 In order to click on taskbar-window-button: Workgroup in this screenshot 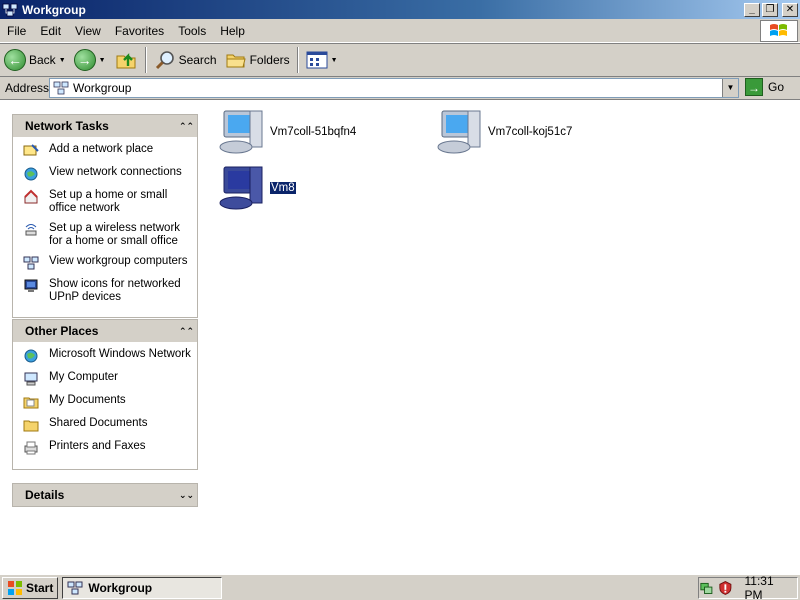, I will do `click(142, 587)`.